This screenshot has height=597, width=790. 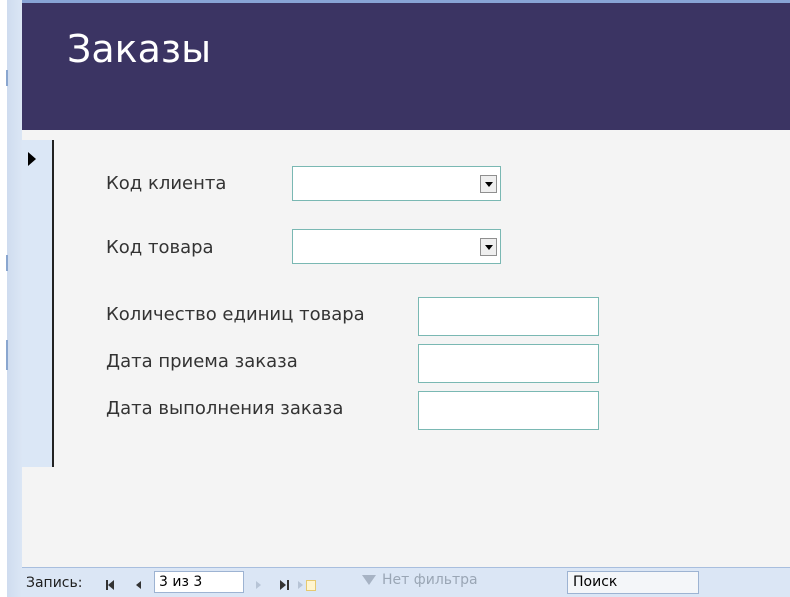 I want to click on last-record-icon, so click(x=287, y=582).